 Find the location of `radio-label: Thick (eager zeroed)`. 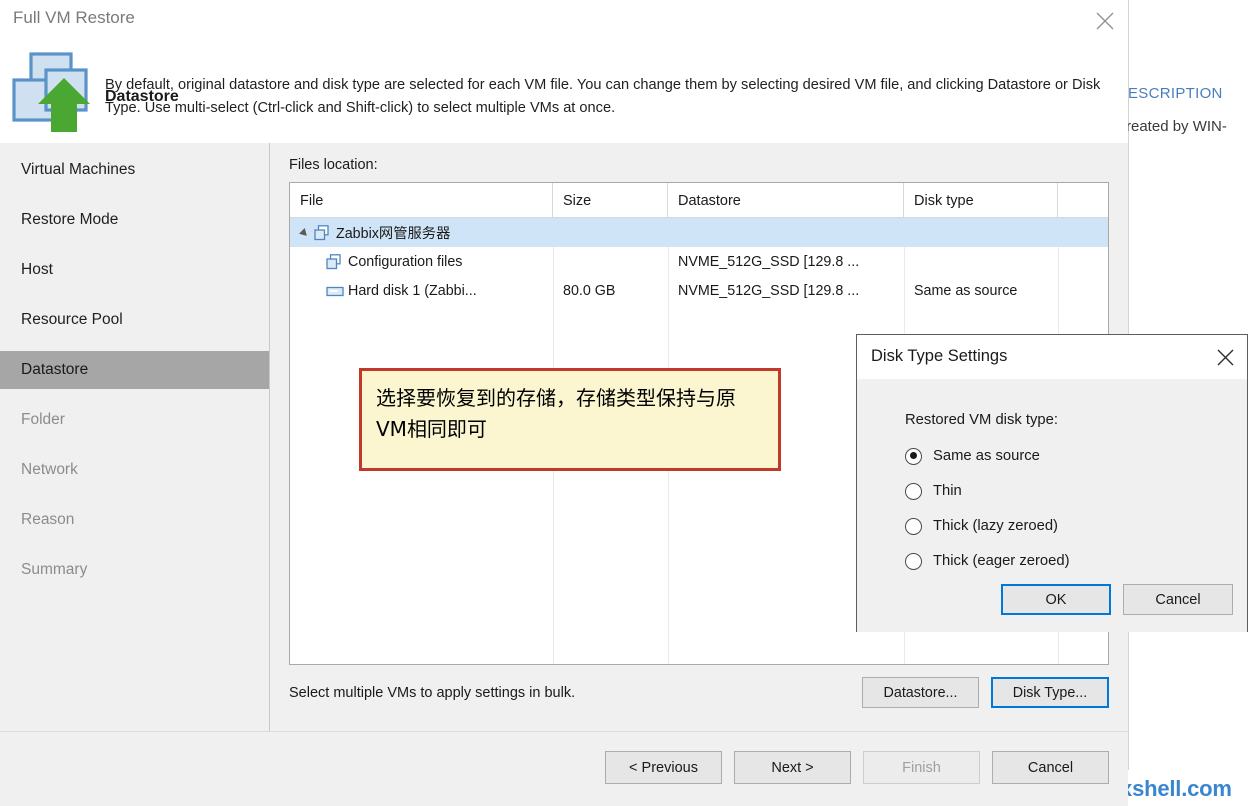

radio-label: Thick (eager zeroed) is located at coordinates (1001, 561).